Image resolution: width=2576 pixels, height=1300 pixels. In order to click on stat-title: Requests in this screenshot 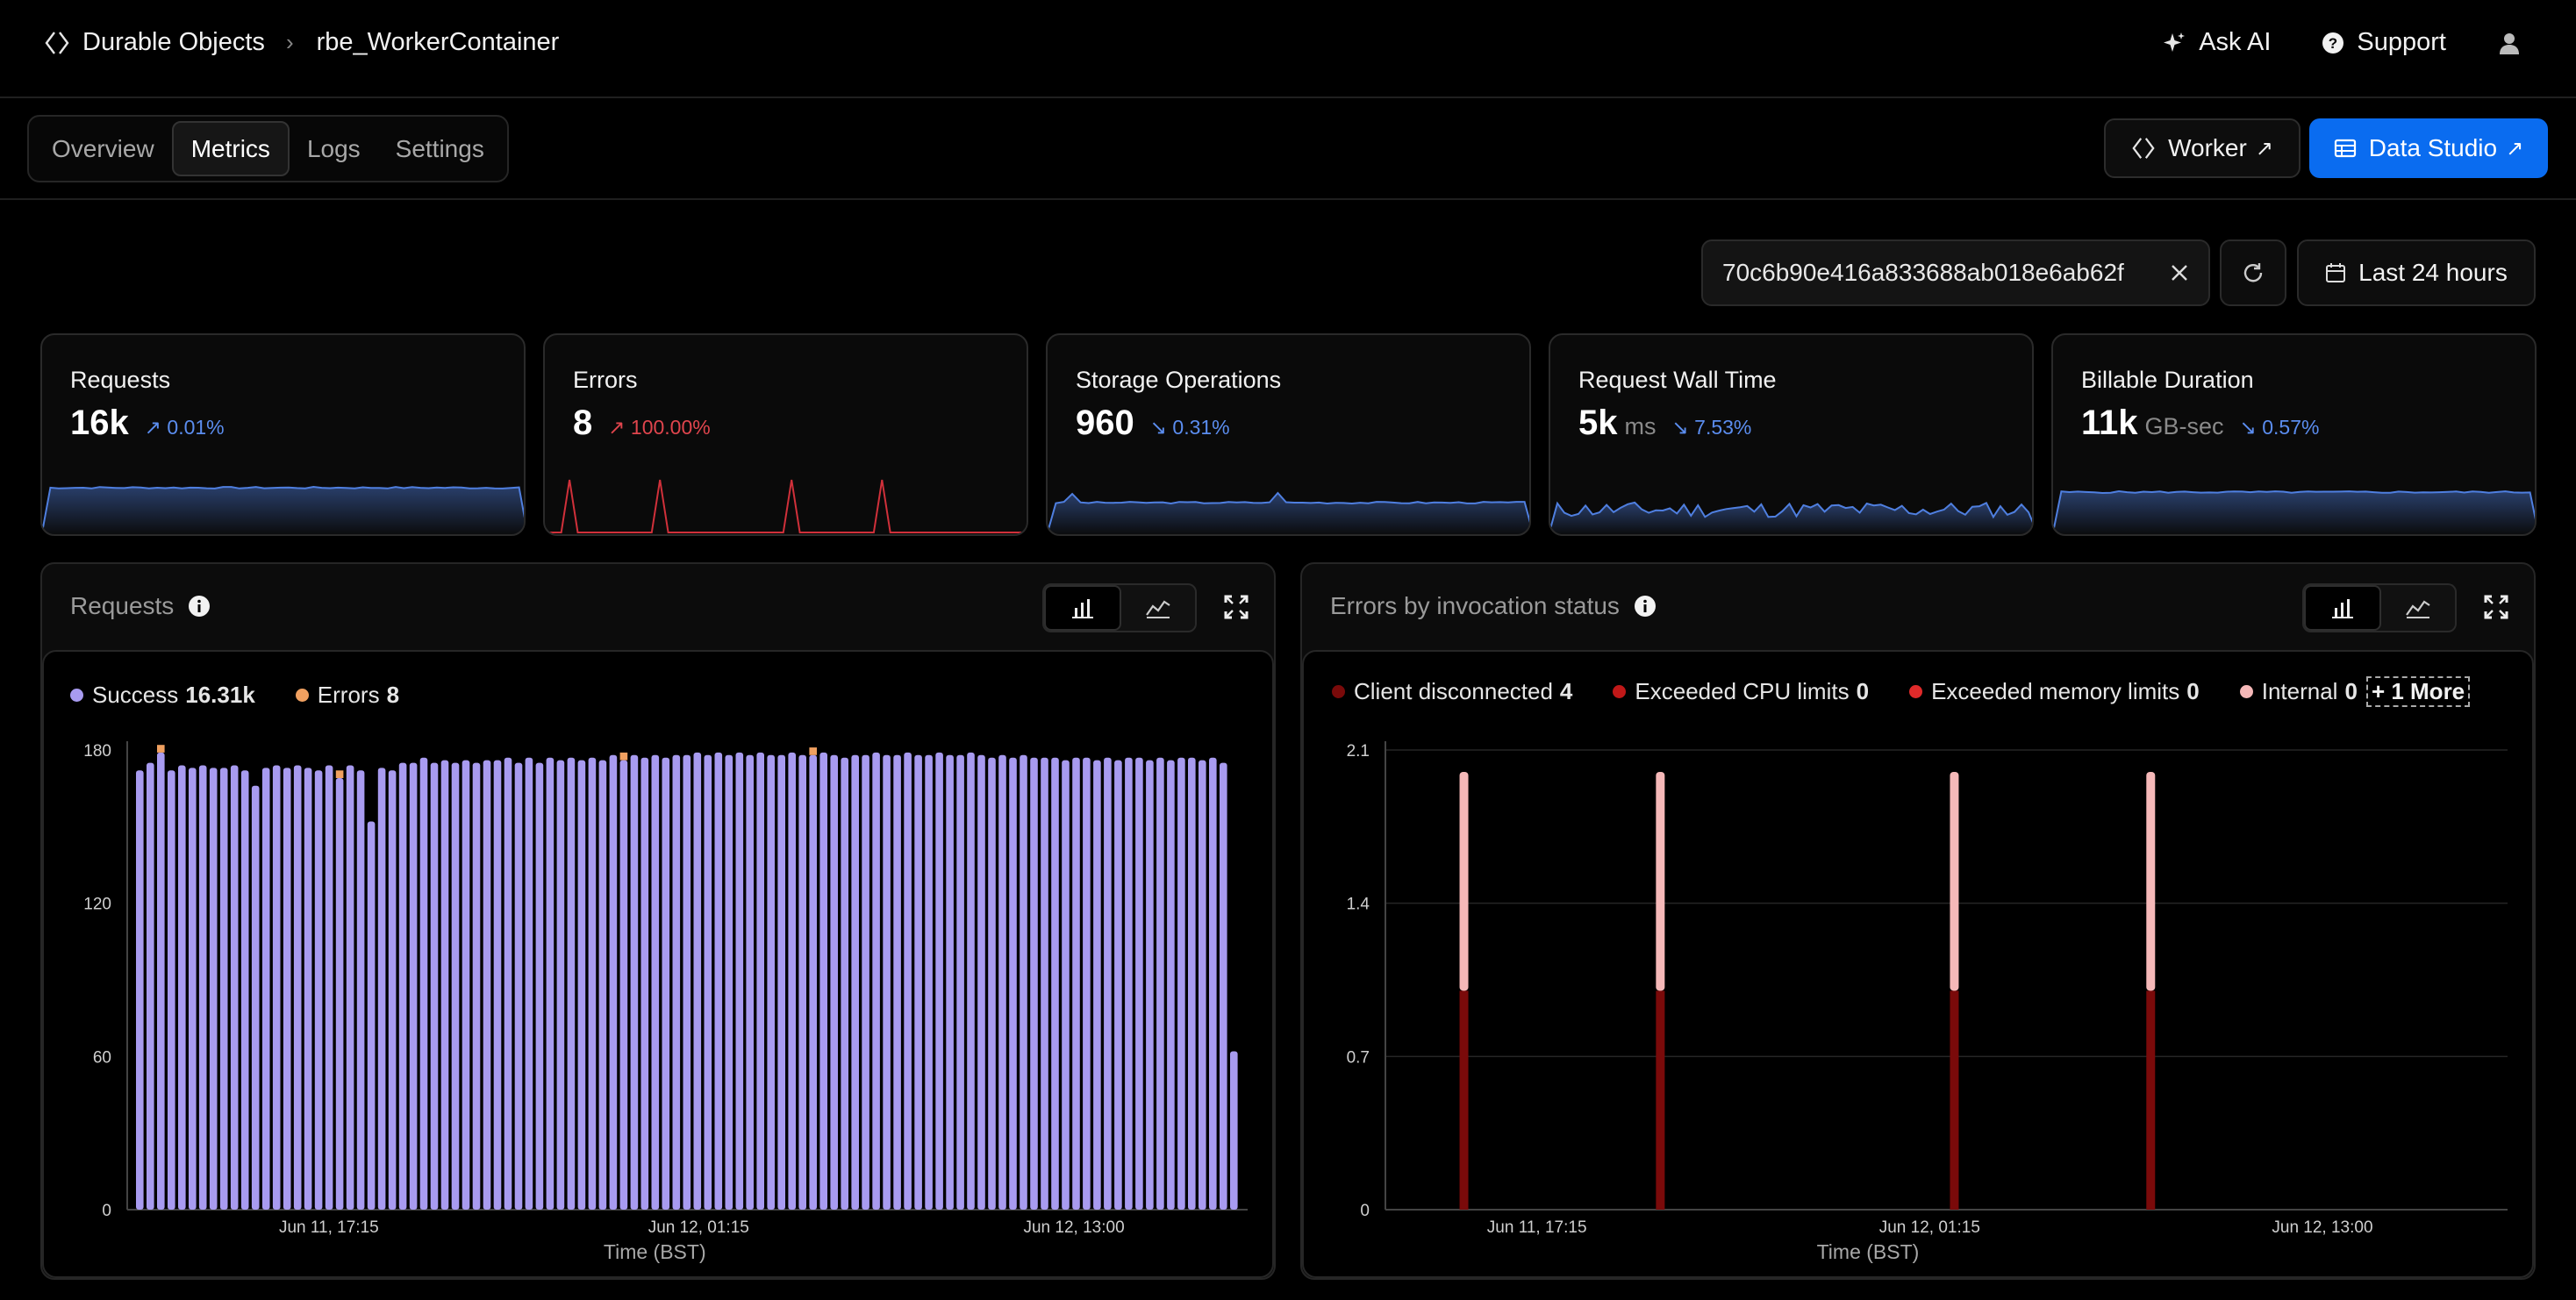, I will do `click(120, 380)`.